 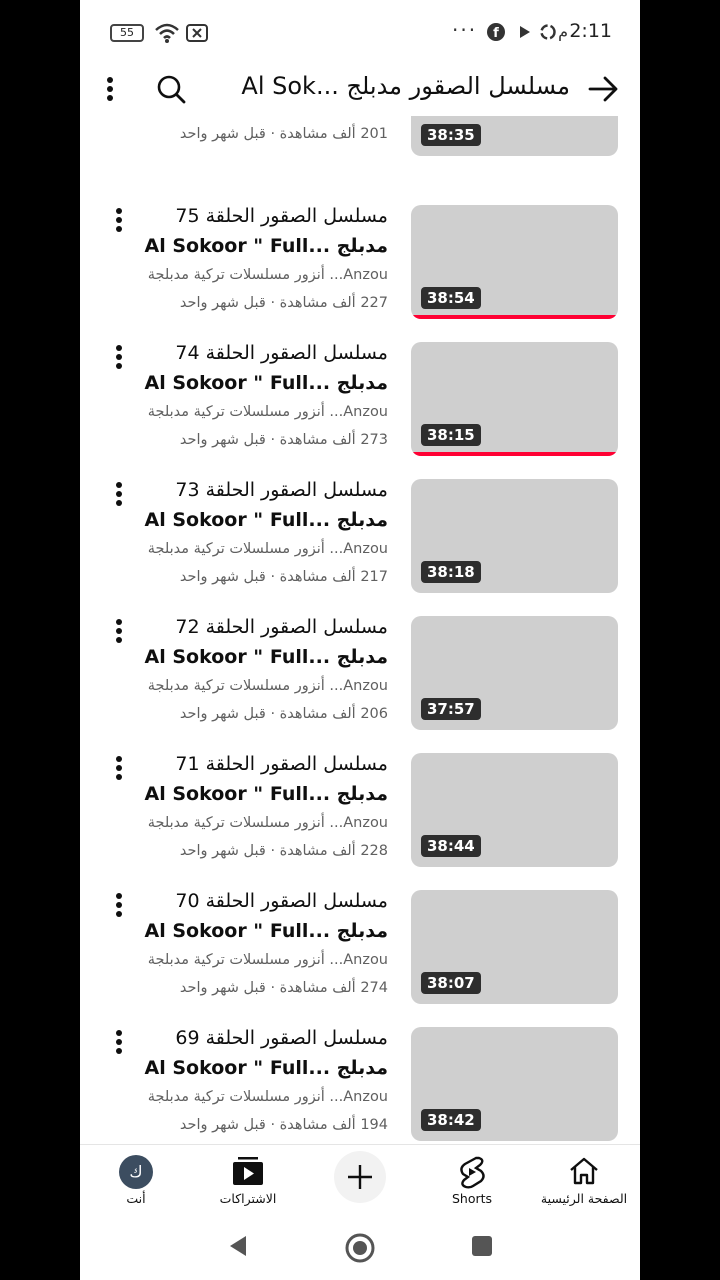 What do you see at coordinates (548, 32) in the screenshot?
I see `sync-notification-icon` at bounding box center [548, 32].